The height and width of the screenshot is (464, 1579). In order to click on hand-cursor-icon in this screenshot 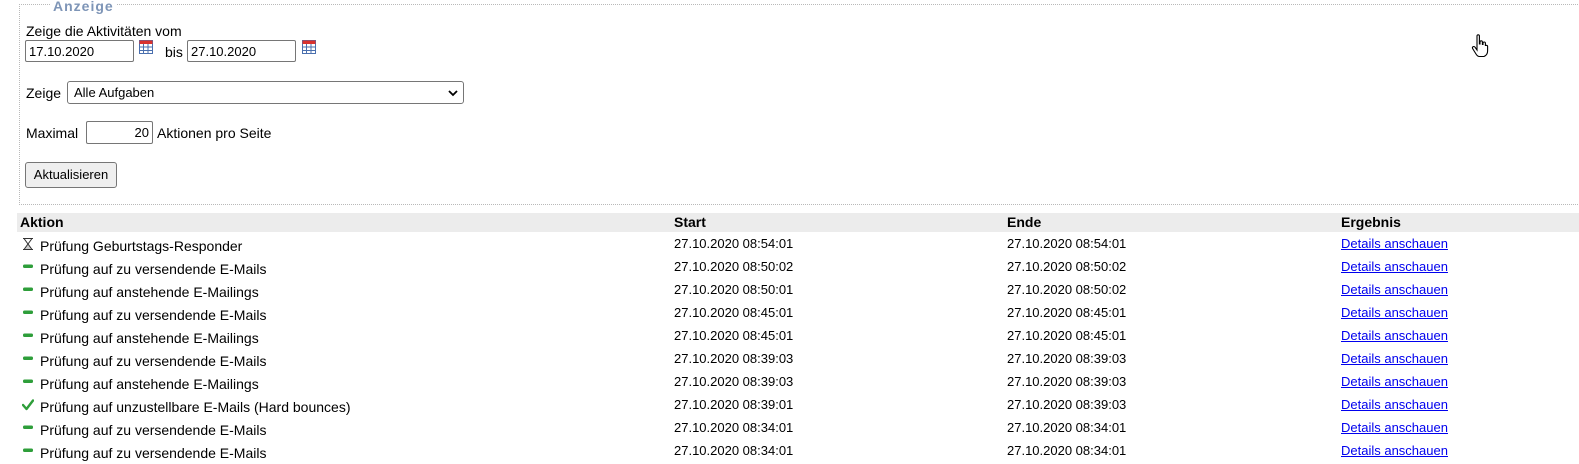, I will do `click(1480, 46)`.